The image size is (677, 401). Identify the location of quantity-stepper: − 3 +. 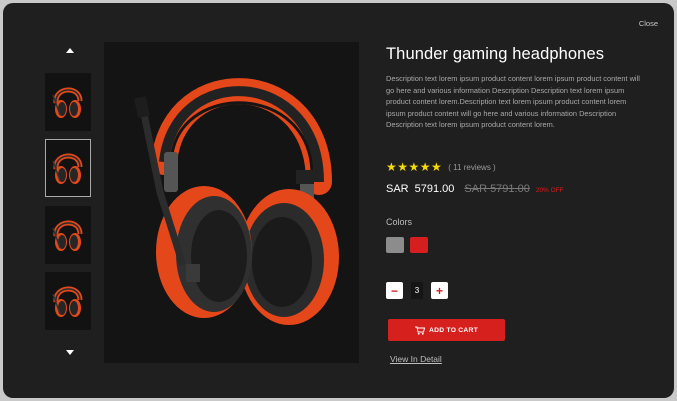
(417, 290).